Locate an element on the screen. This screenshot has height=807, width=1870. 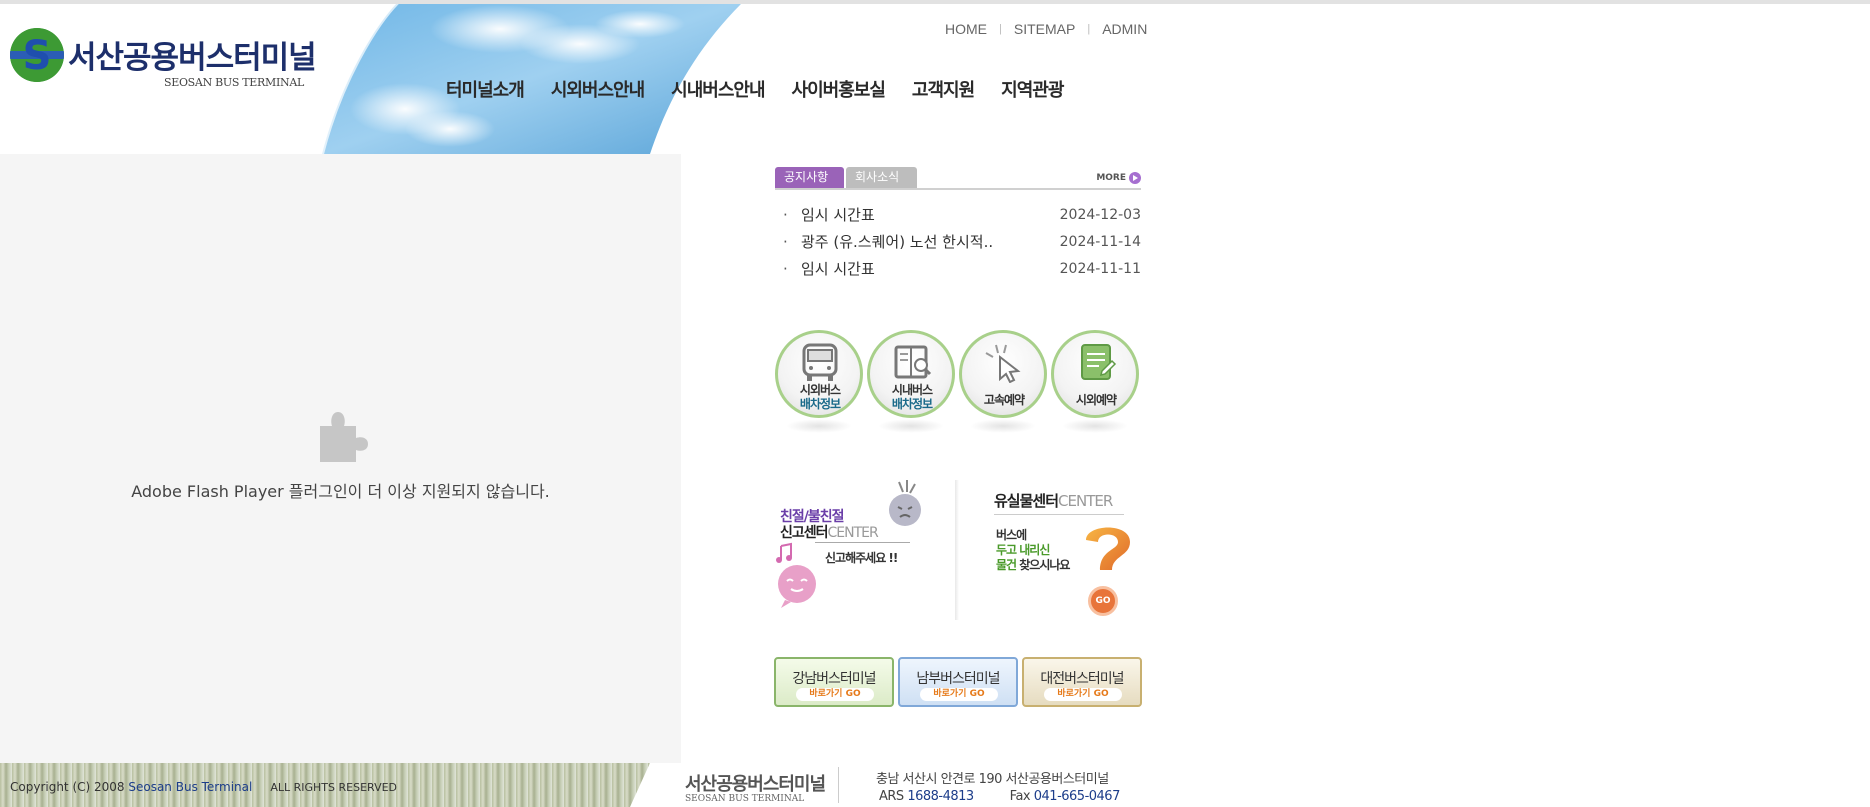
util-home-link: HOME is located at coordinates (966, 29).